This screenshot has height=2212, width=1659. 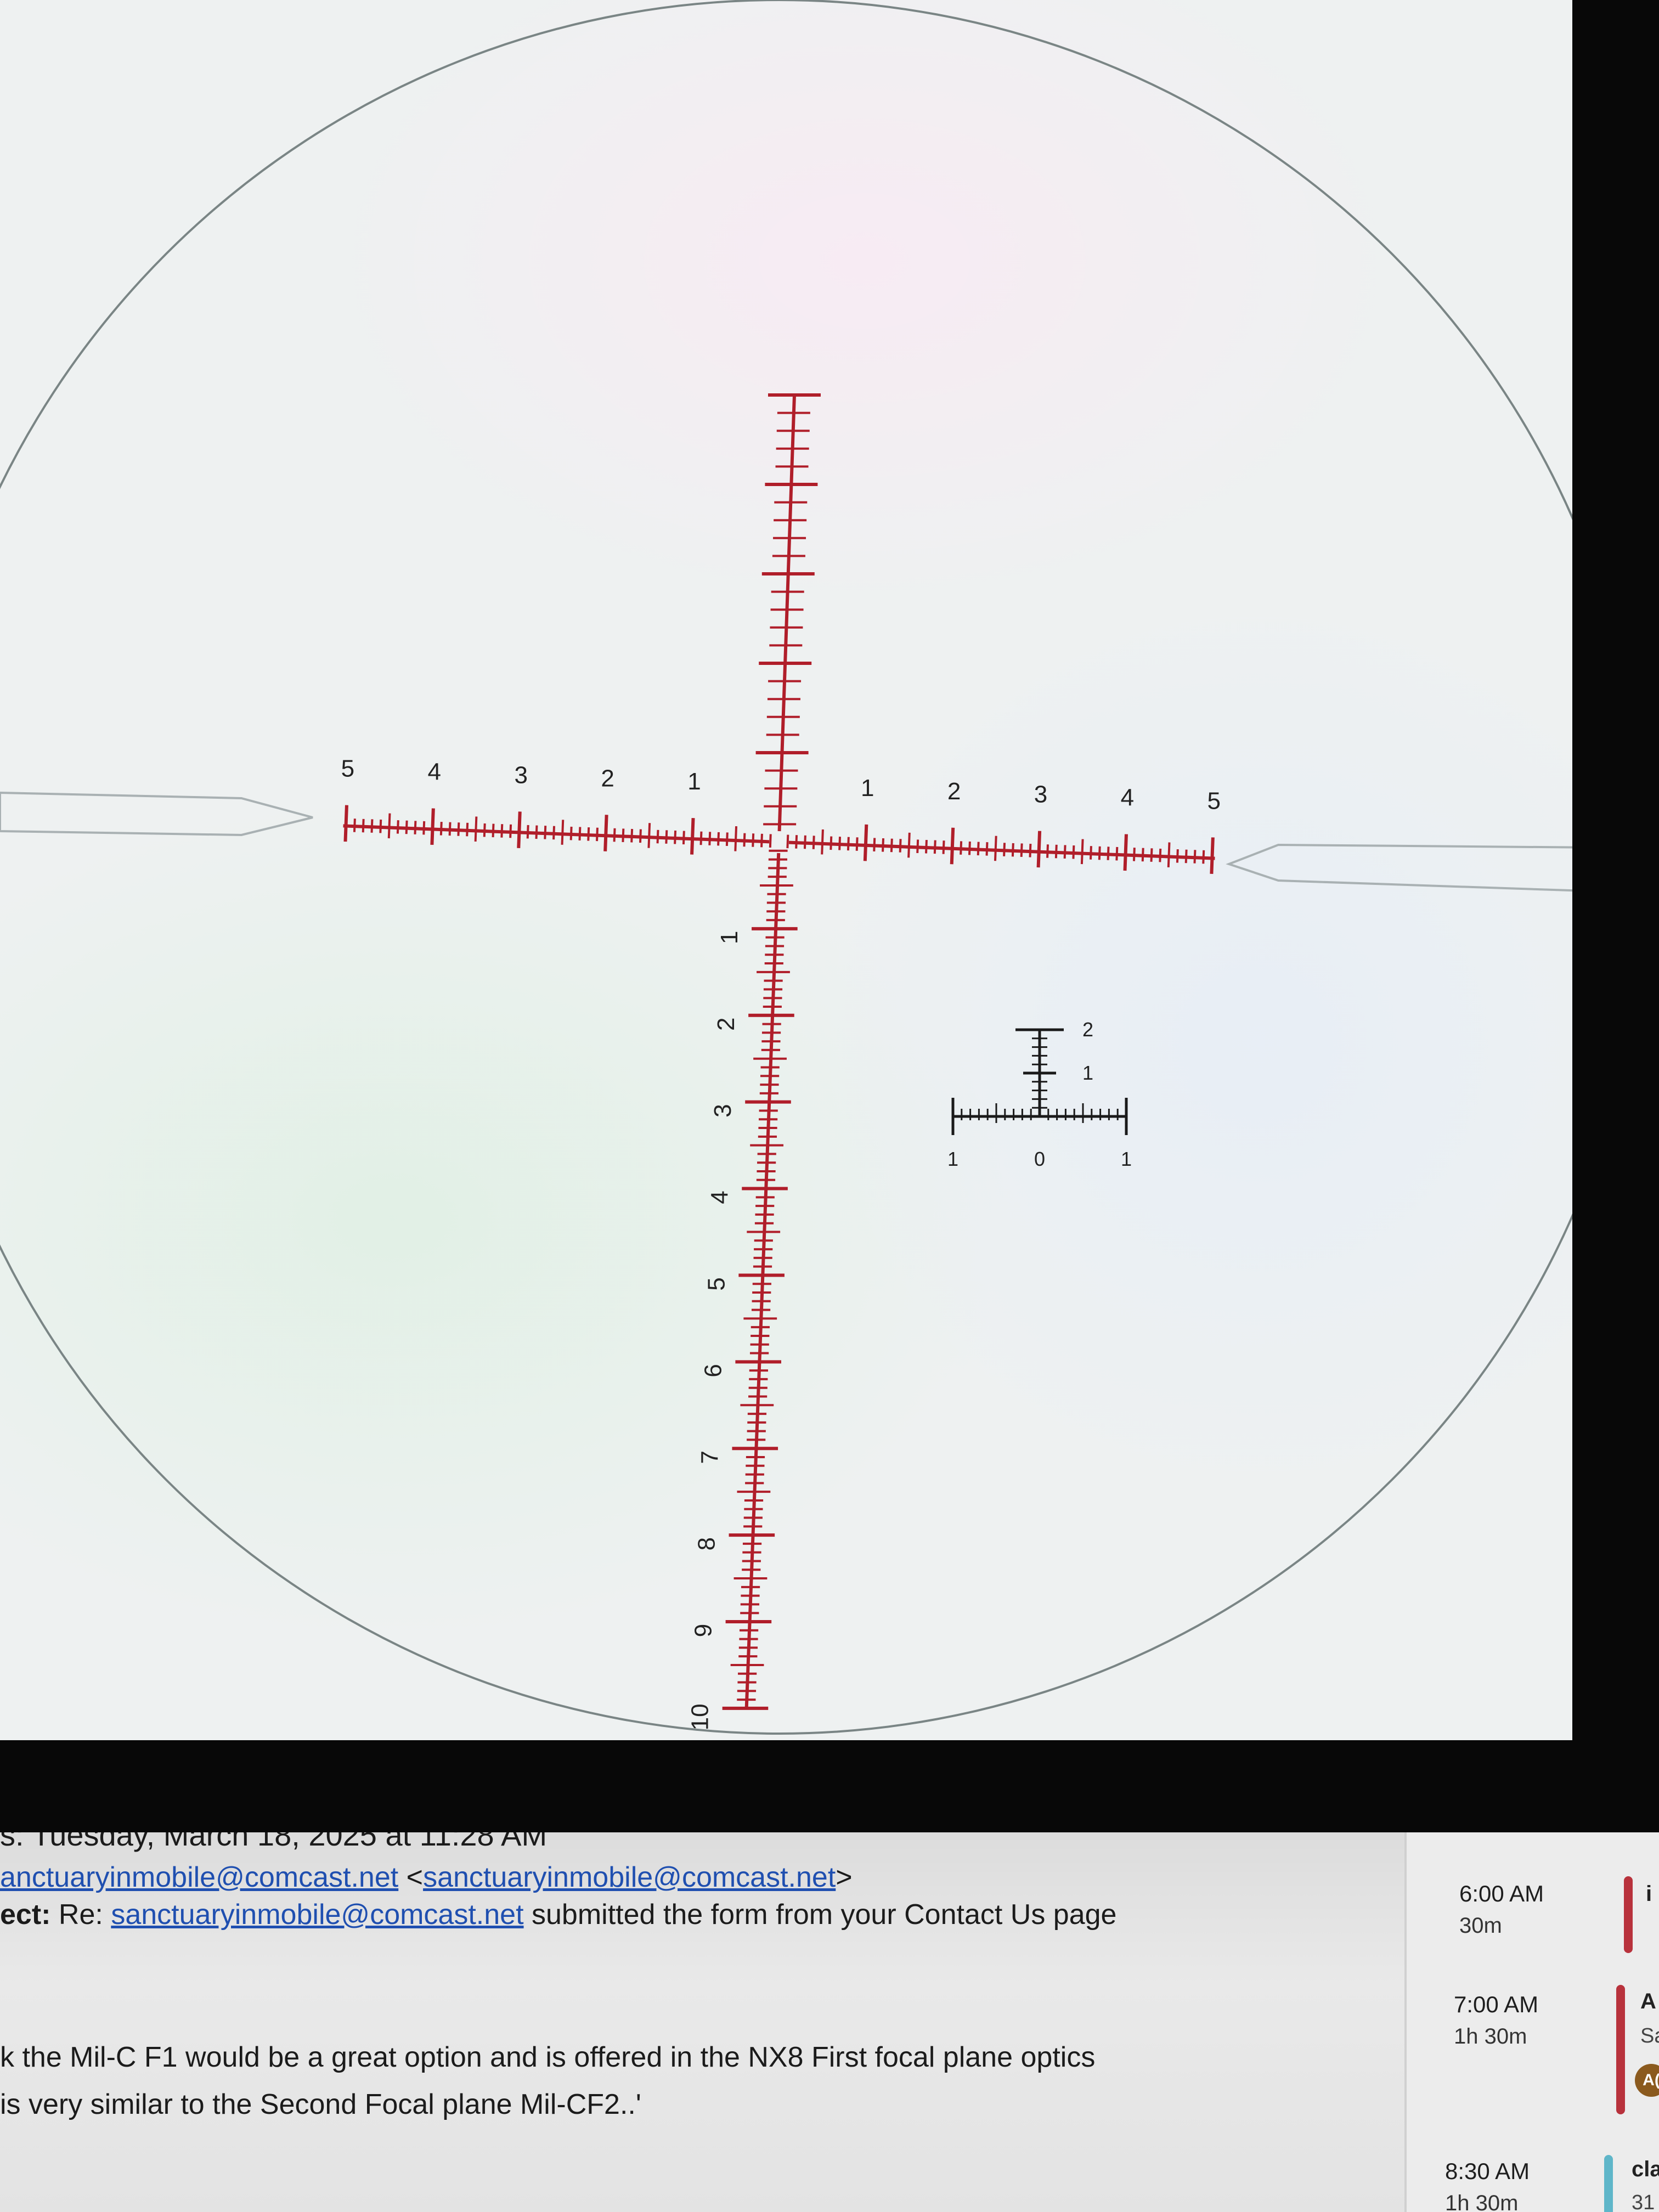 I want to click on event-2-avatar-badge: A(, so click(x=1647, y=2080).